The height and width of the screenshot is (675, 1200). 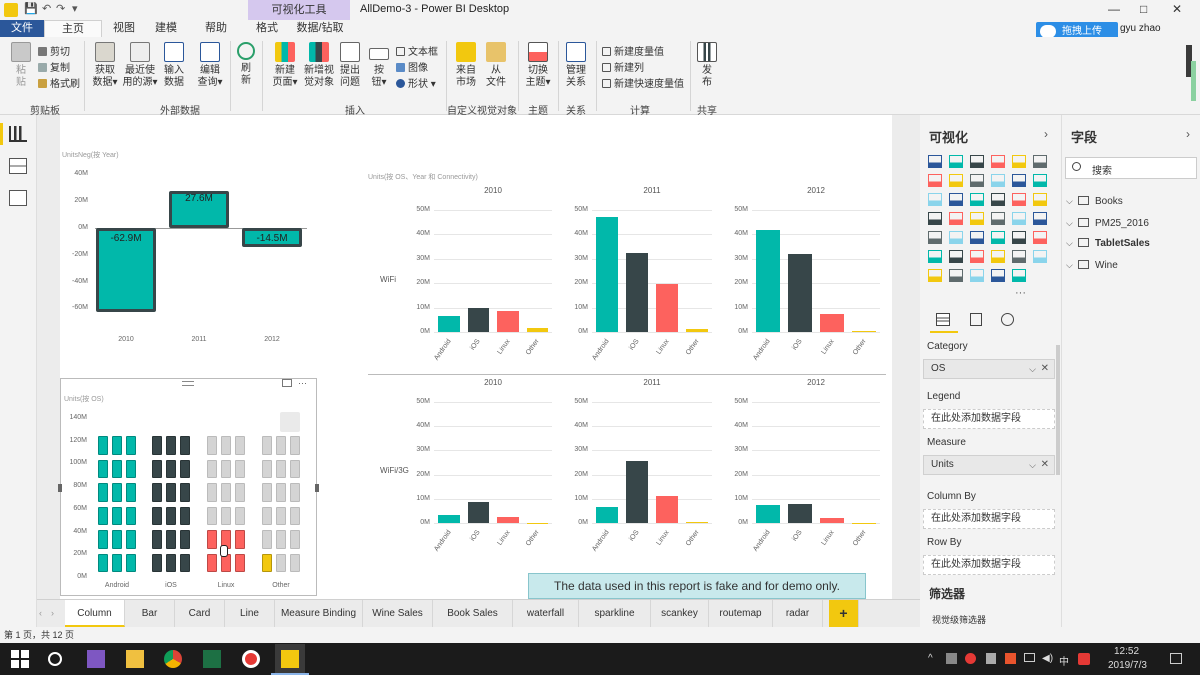 What do you see at coordinates (546, 613) in the screenshot?
I see `page-tab-waterfall: waterfall` at bounding box center [546, 613].